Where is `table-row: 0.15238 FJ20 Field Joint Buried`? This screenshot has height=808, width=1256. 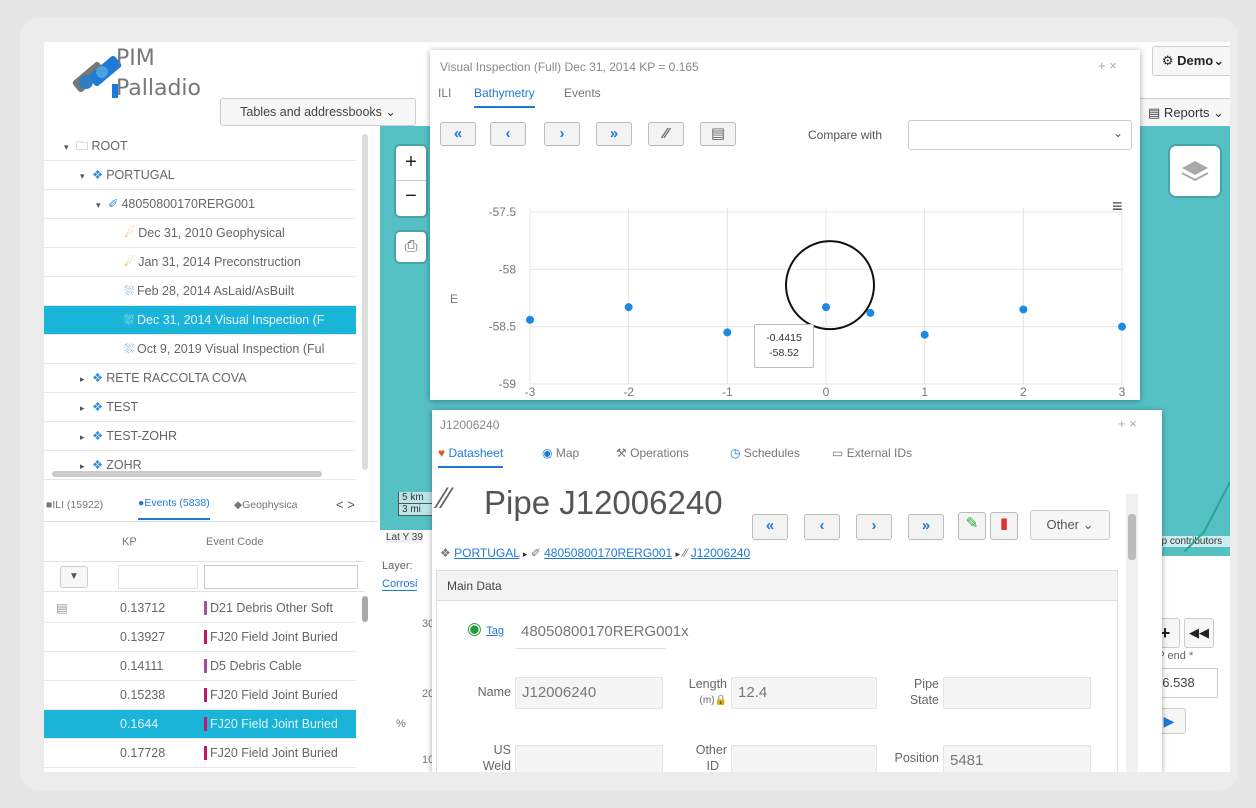 table-row: 0.15238 FJ20 Field Joint Buried is located at coordinates (200, 695).